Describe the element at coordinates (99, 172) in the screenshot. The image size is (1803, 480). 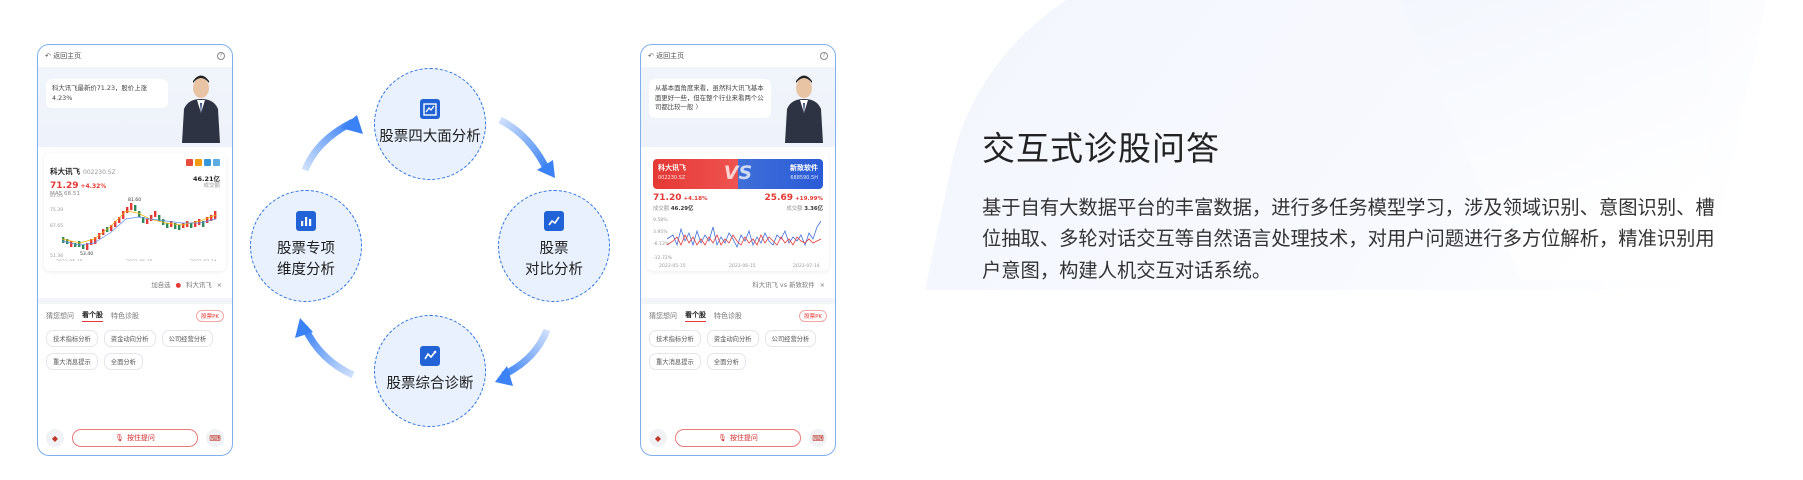
I see `stock-code: 002230.SZ` at that location.